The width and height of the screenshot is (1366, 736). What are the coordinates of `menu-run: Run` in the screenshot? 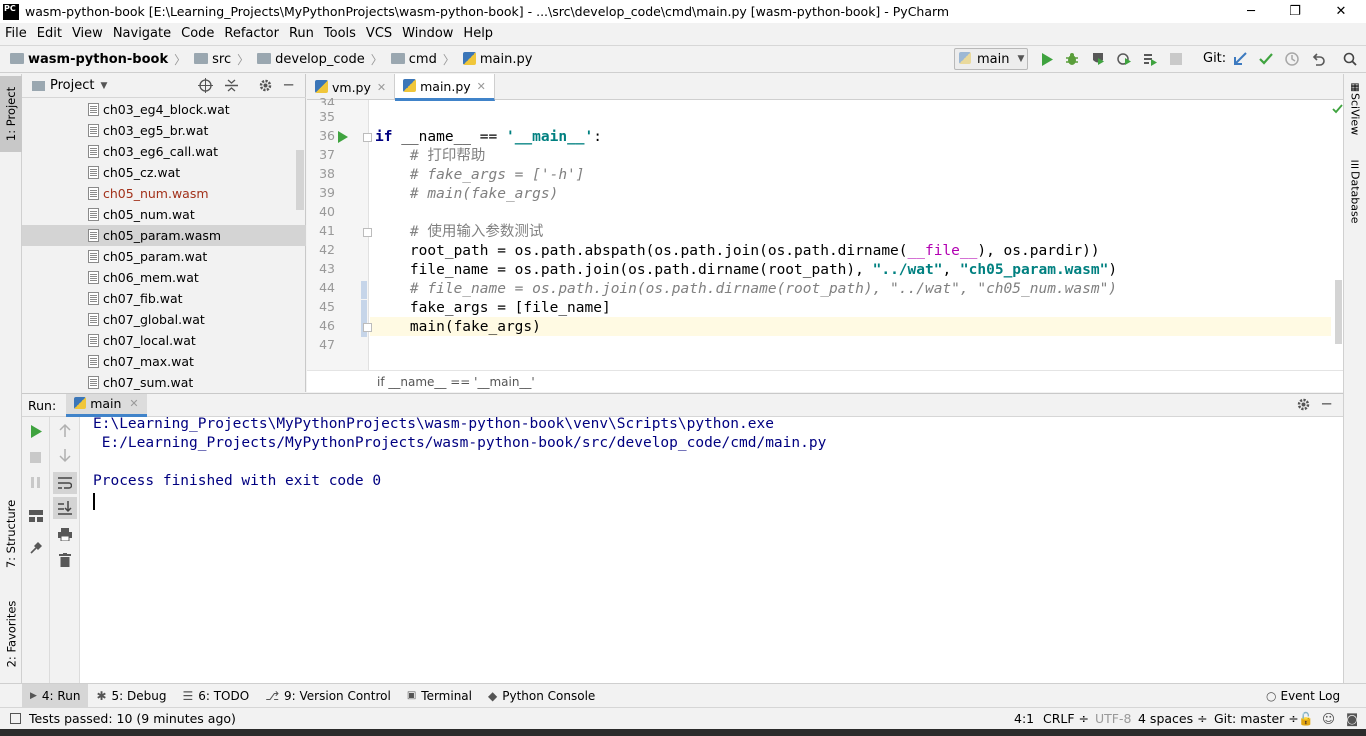 It's located at (301, 33).